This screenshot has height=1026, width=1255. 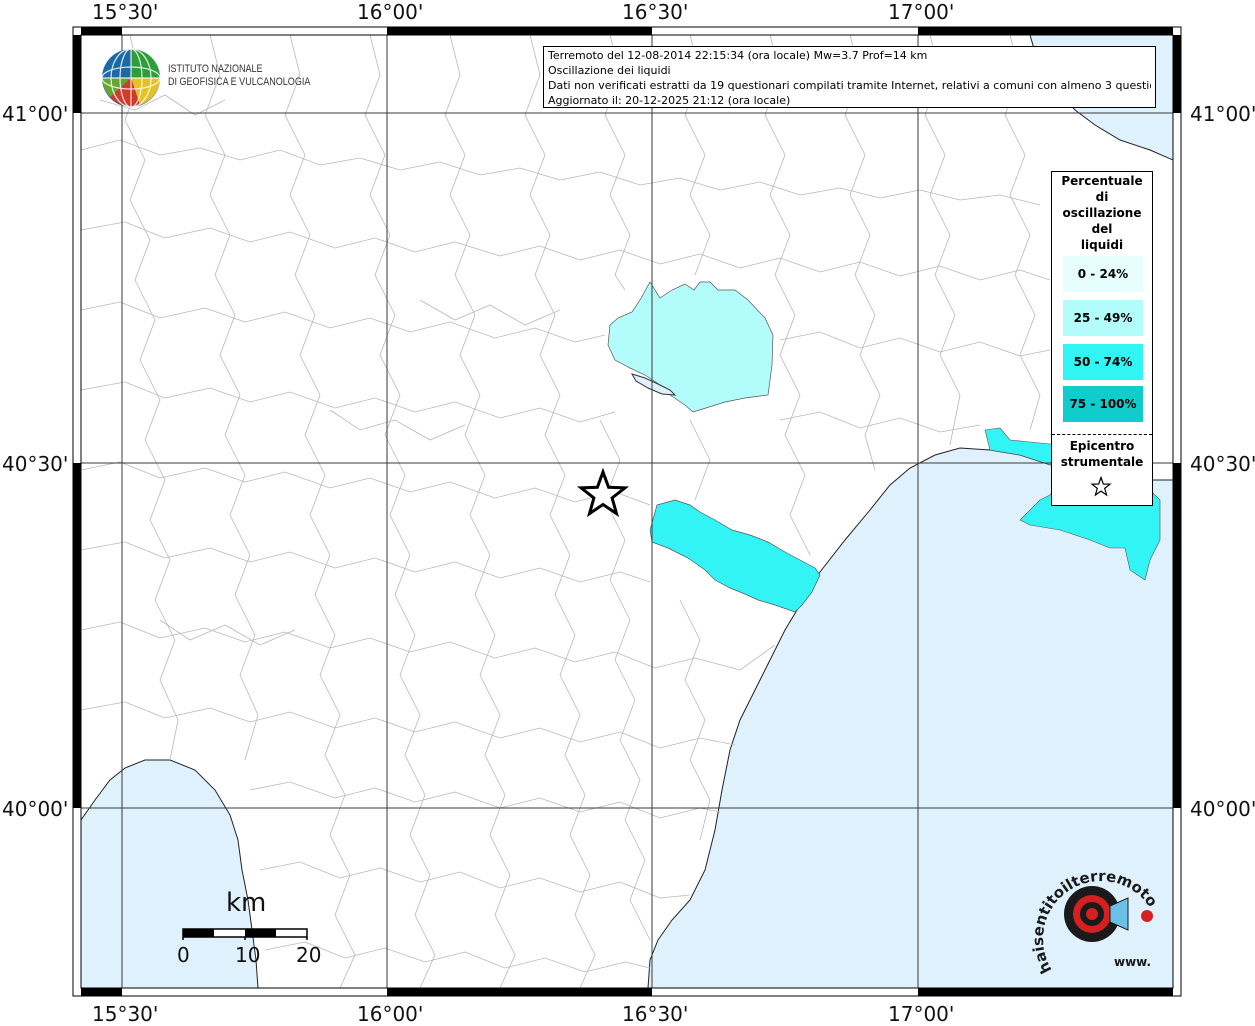 I want to click on legend-title-line: liquidi, so click(x=1102, y=245).